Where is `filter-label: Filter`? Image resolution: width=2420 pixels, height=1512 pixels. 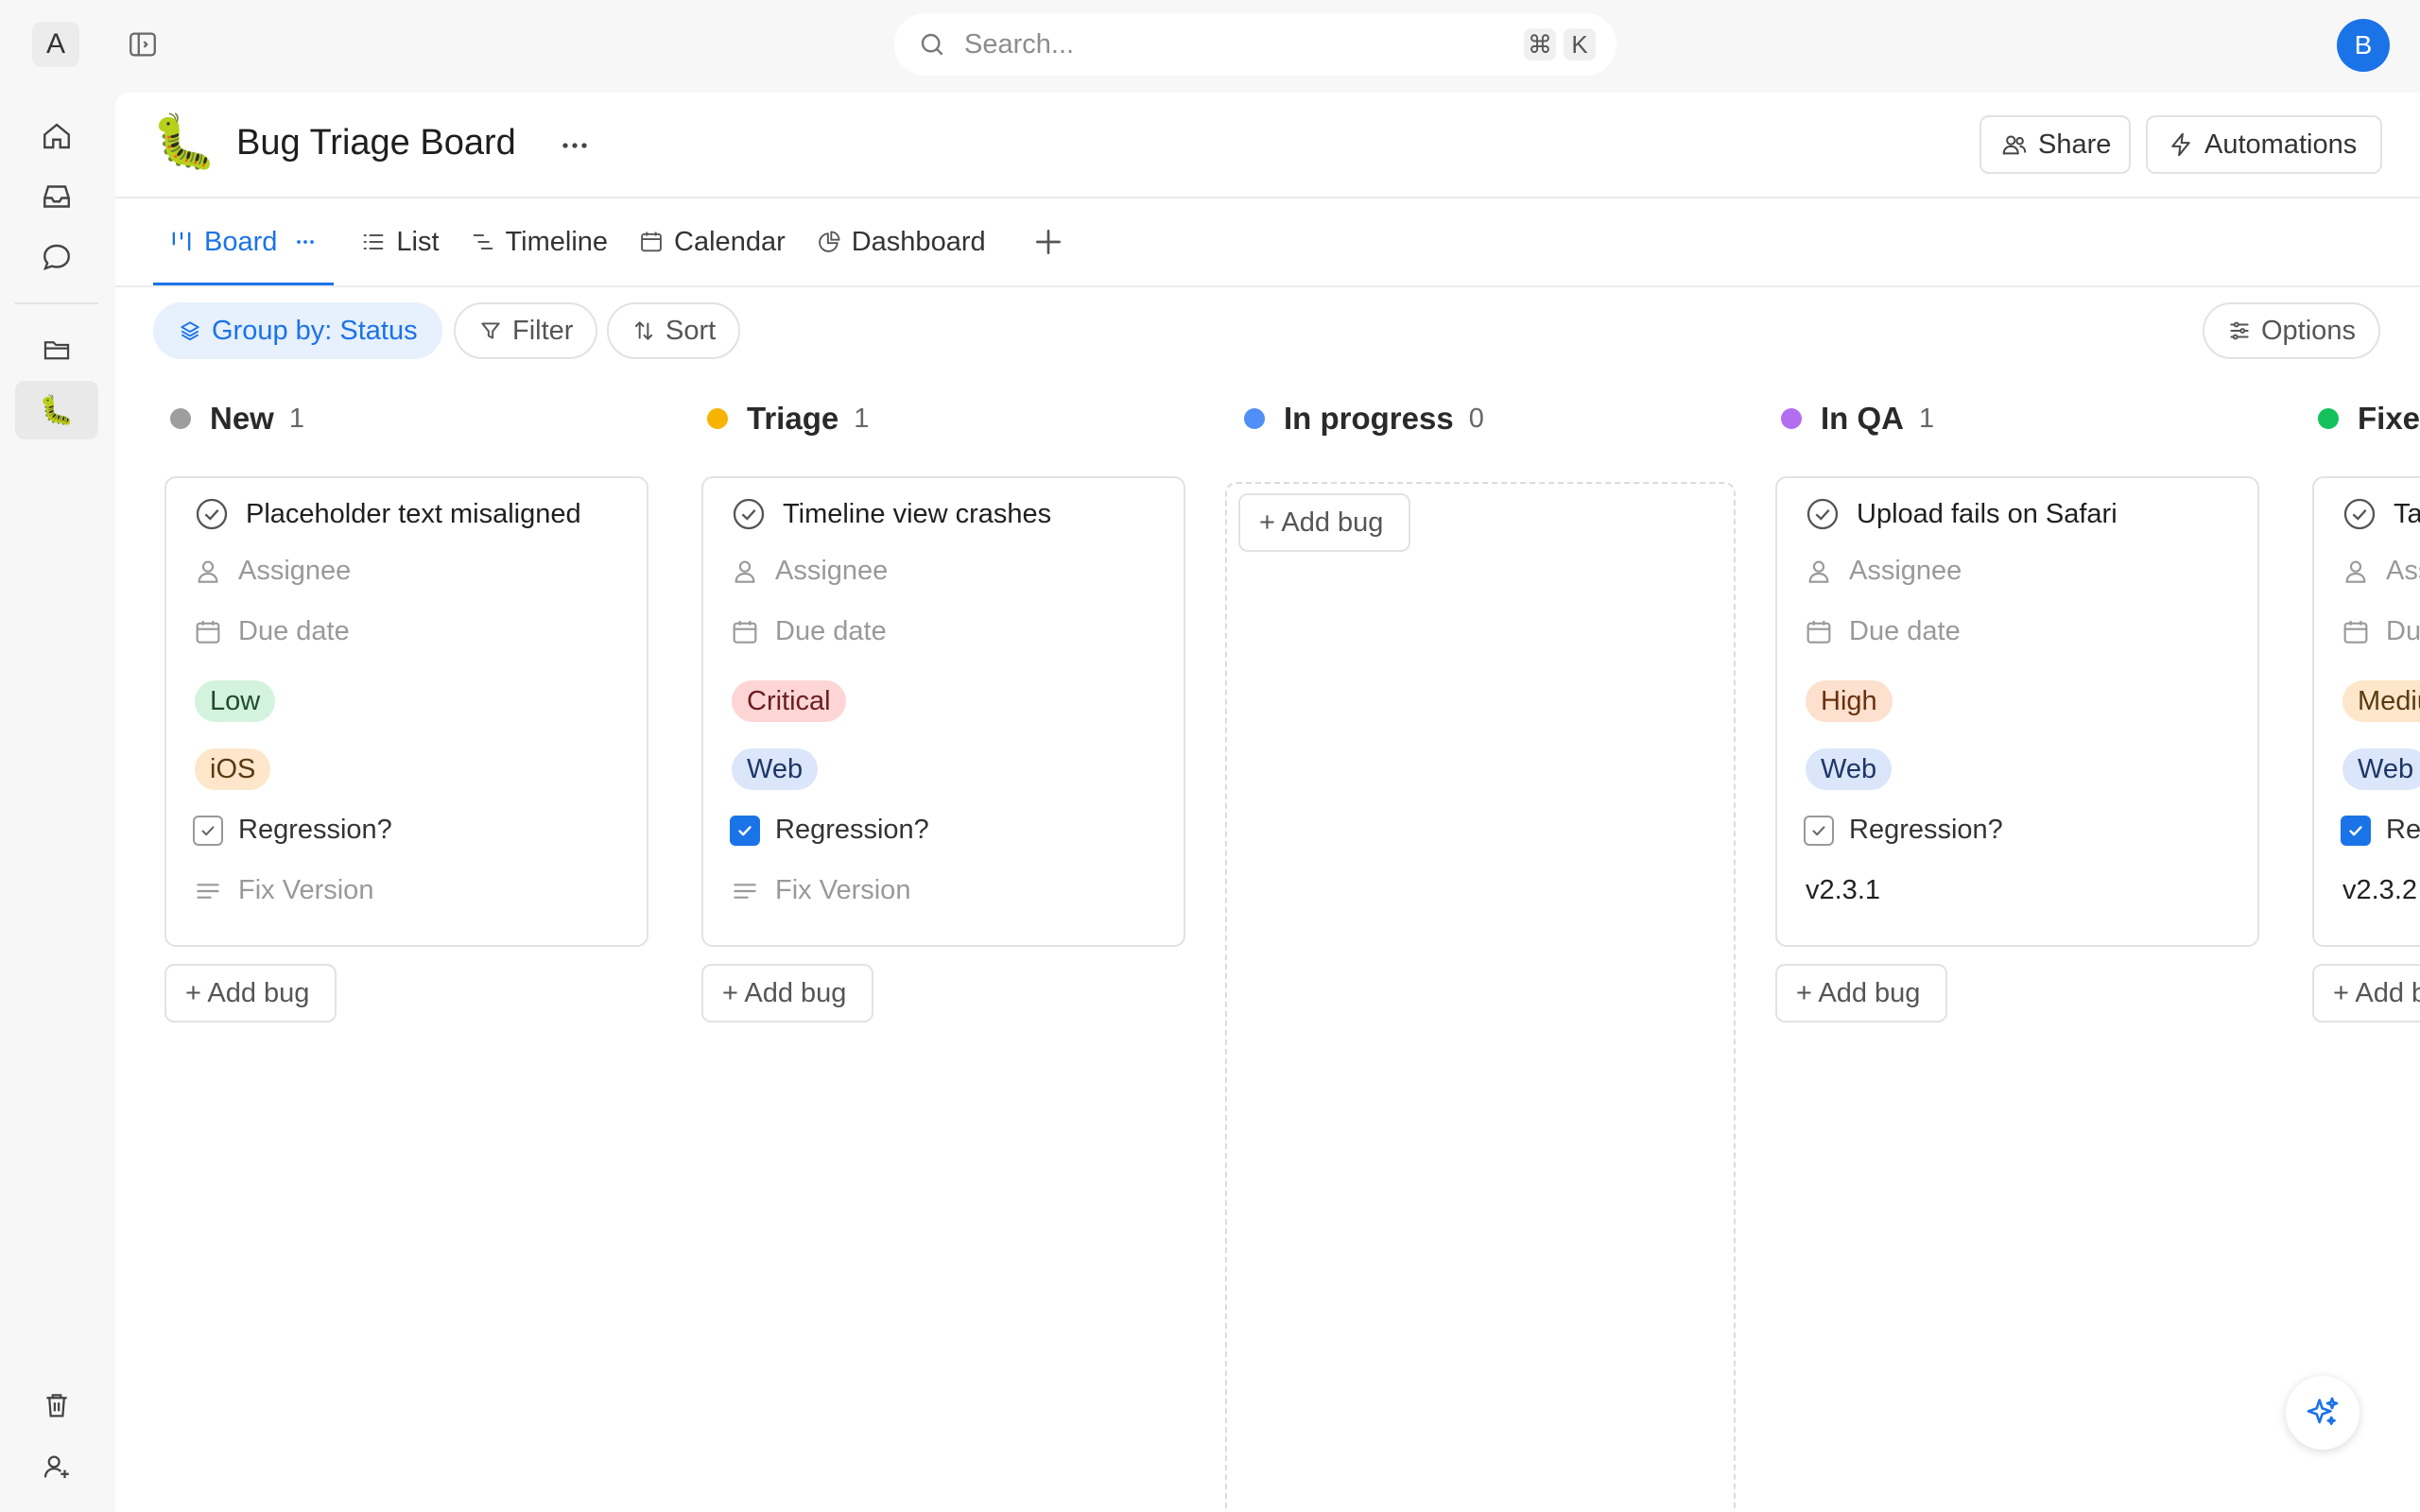 filter-label: Filter is located at coordinates (543, 330).